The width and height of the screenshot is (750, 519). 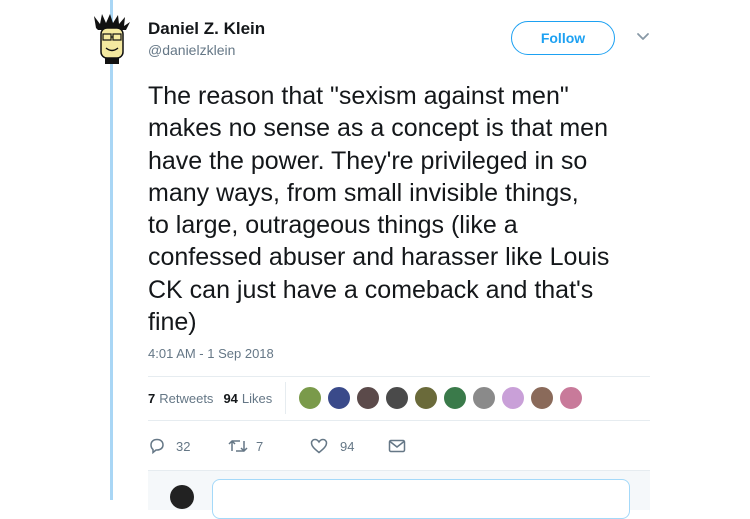 I want to click on direct-message-action, so click(x=397, y=446).